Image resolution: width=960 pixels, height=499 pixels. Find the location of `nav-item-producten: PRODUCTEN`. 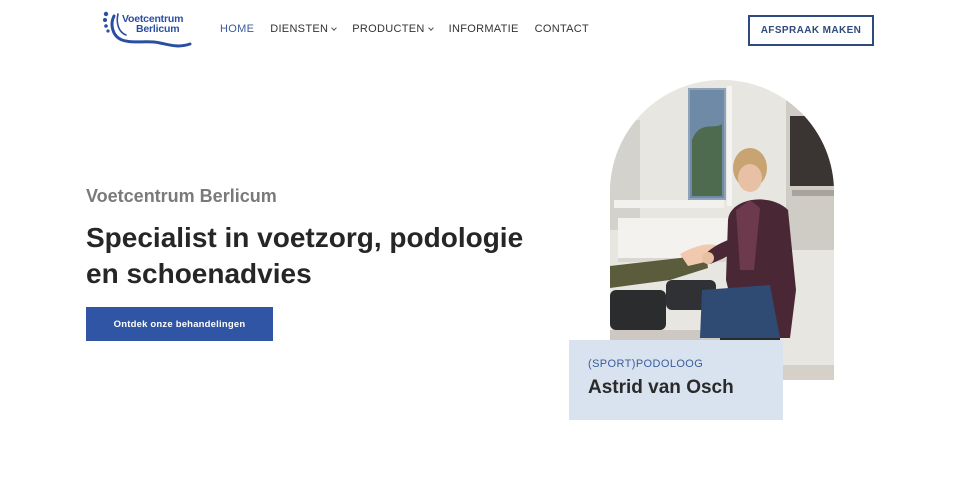

nav-item-producten: PRODUCTEN is located at coordinates (393, 29).